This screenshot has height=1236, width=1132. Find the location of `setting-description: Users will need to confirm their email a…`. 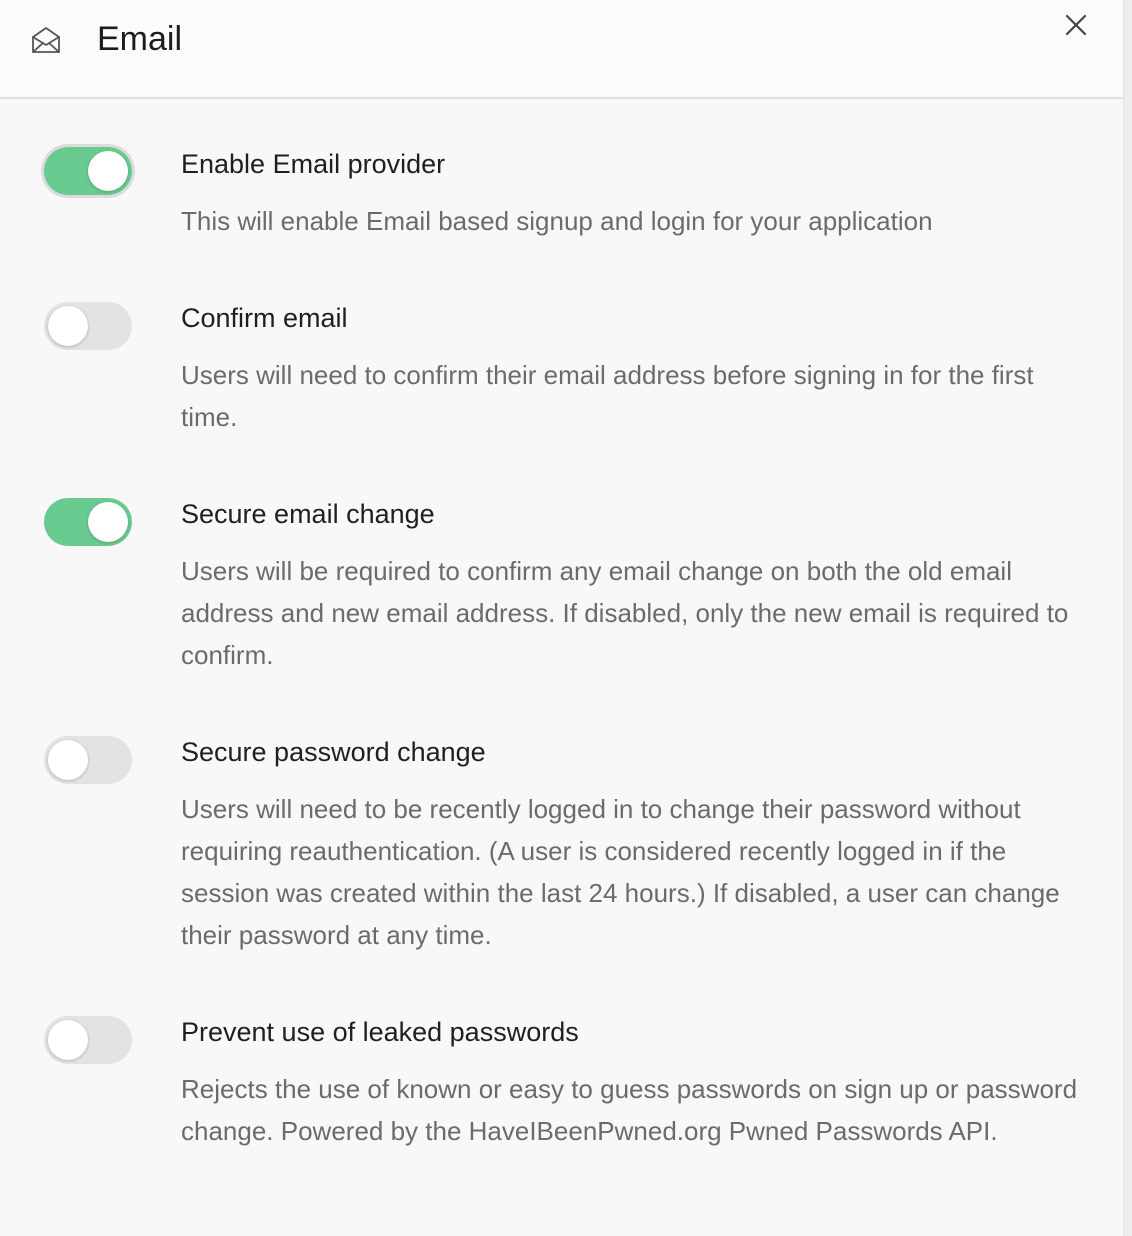

setting-description: Users will need to confirm their email a… is located at coordinates (607, 396).